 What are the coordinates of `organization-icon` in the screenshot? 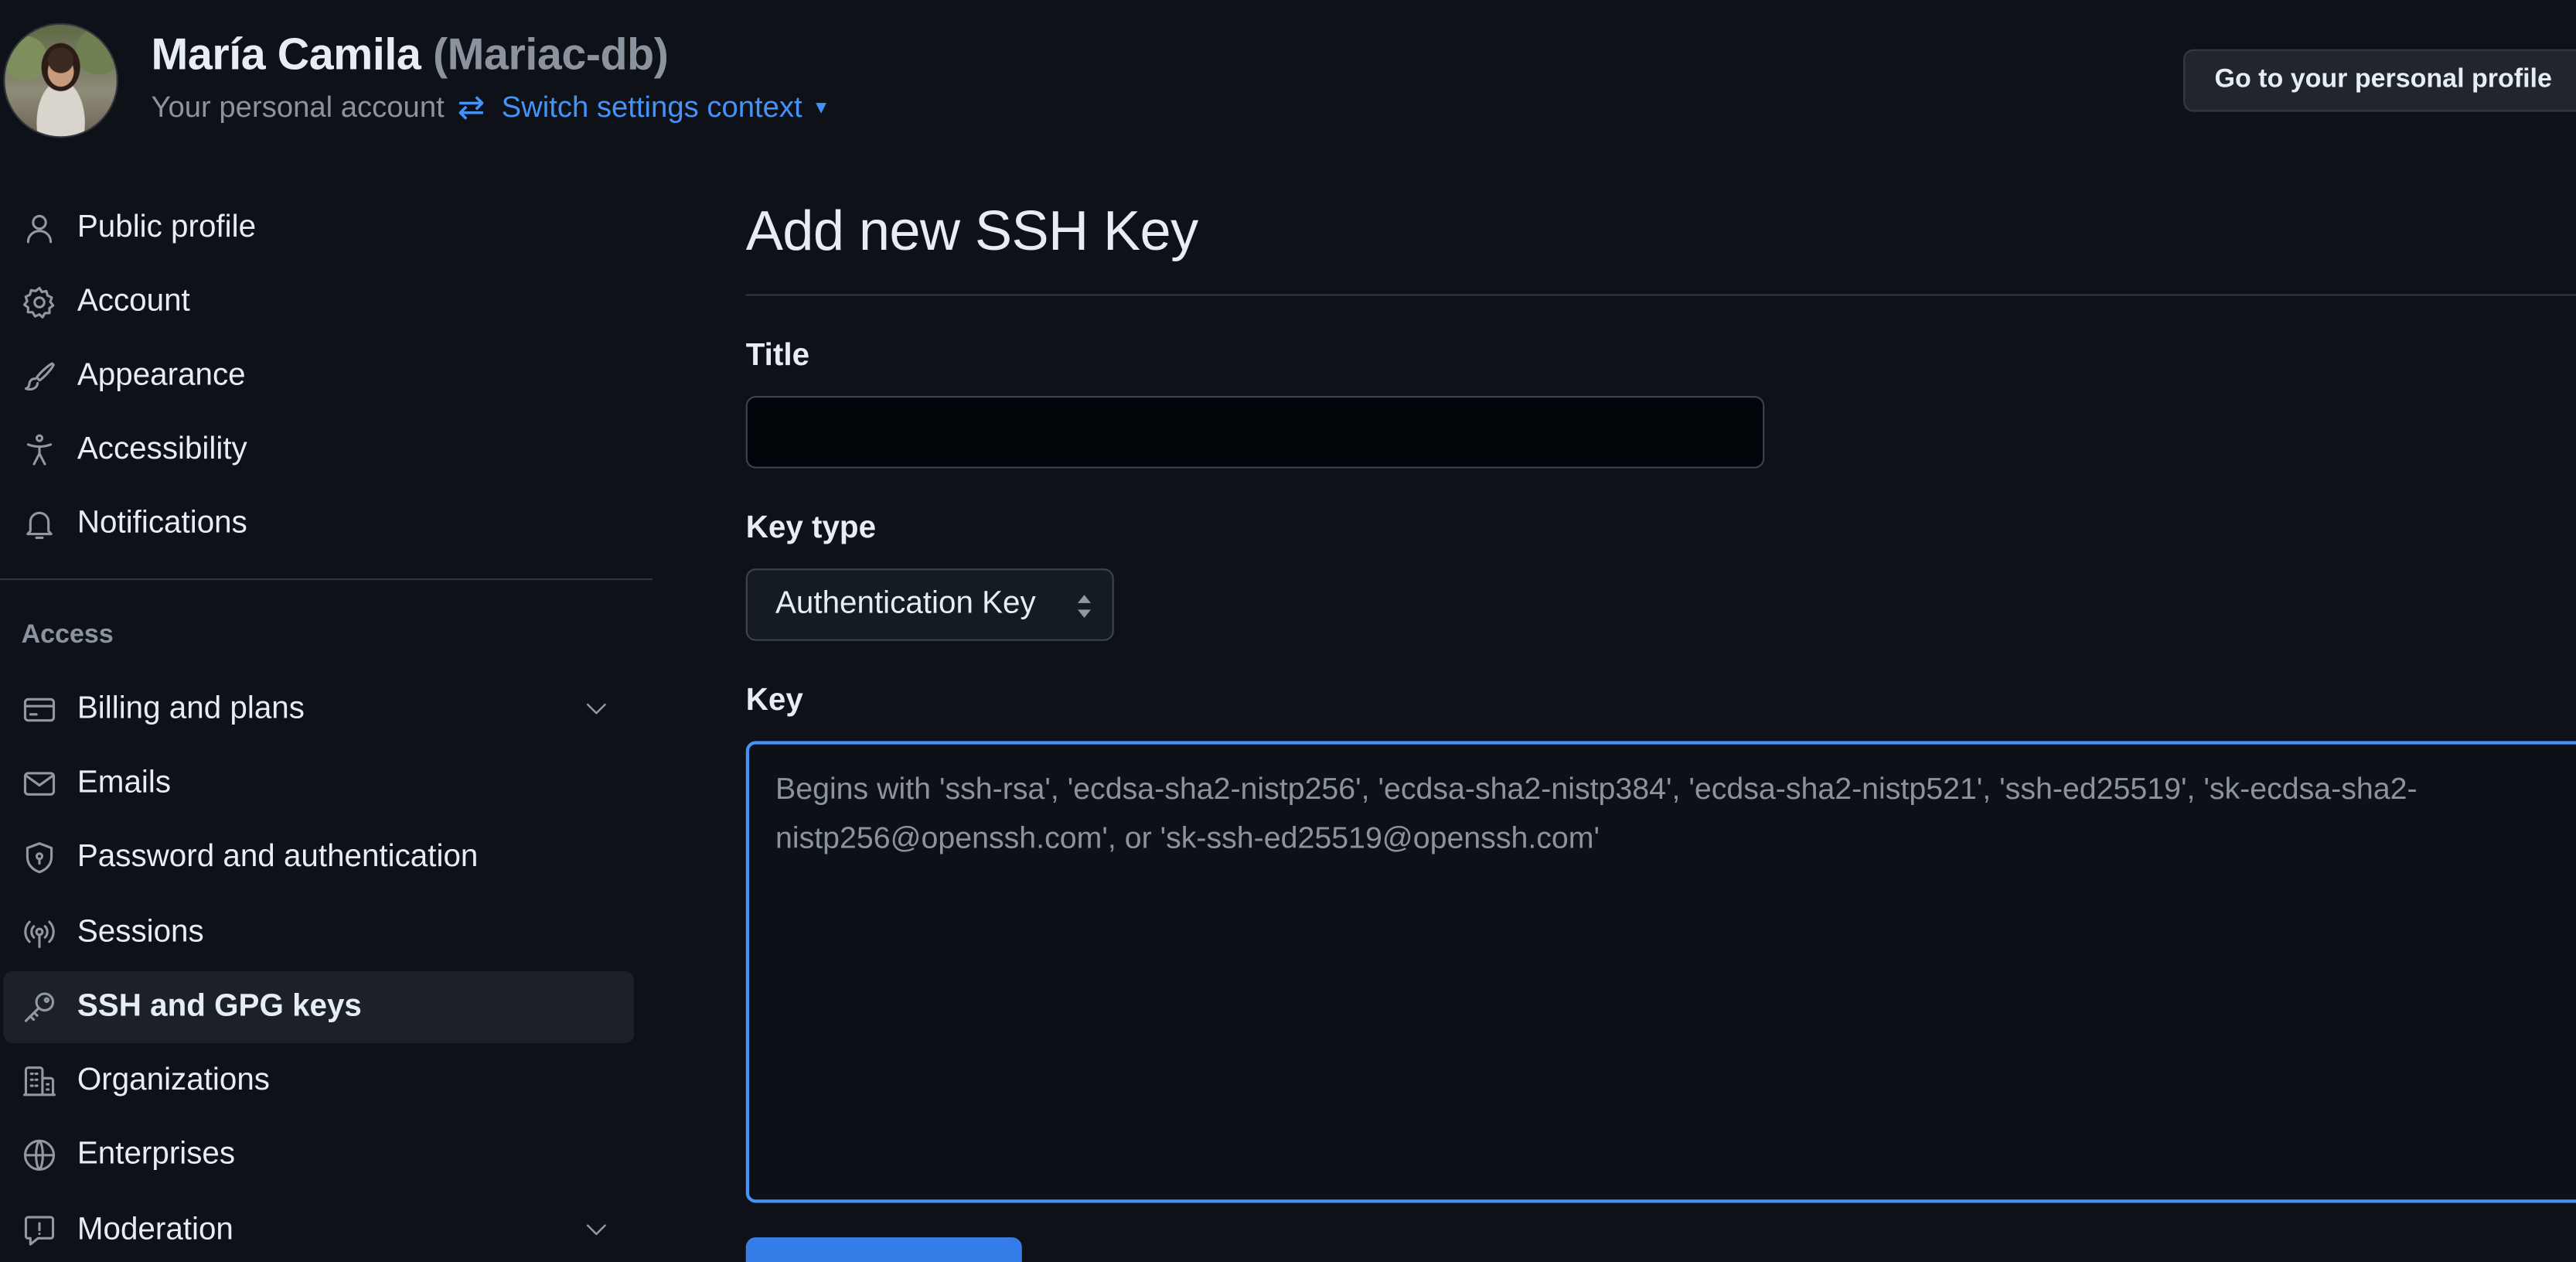 It's located at (40, 1081).